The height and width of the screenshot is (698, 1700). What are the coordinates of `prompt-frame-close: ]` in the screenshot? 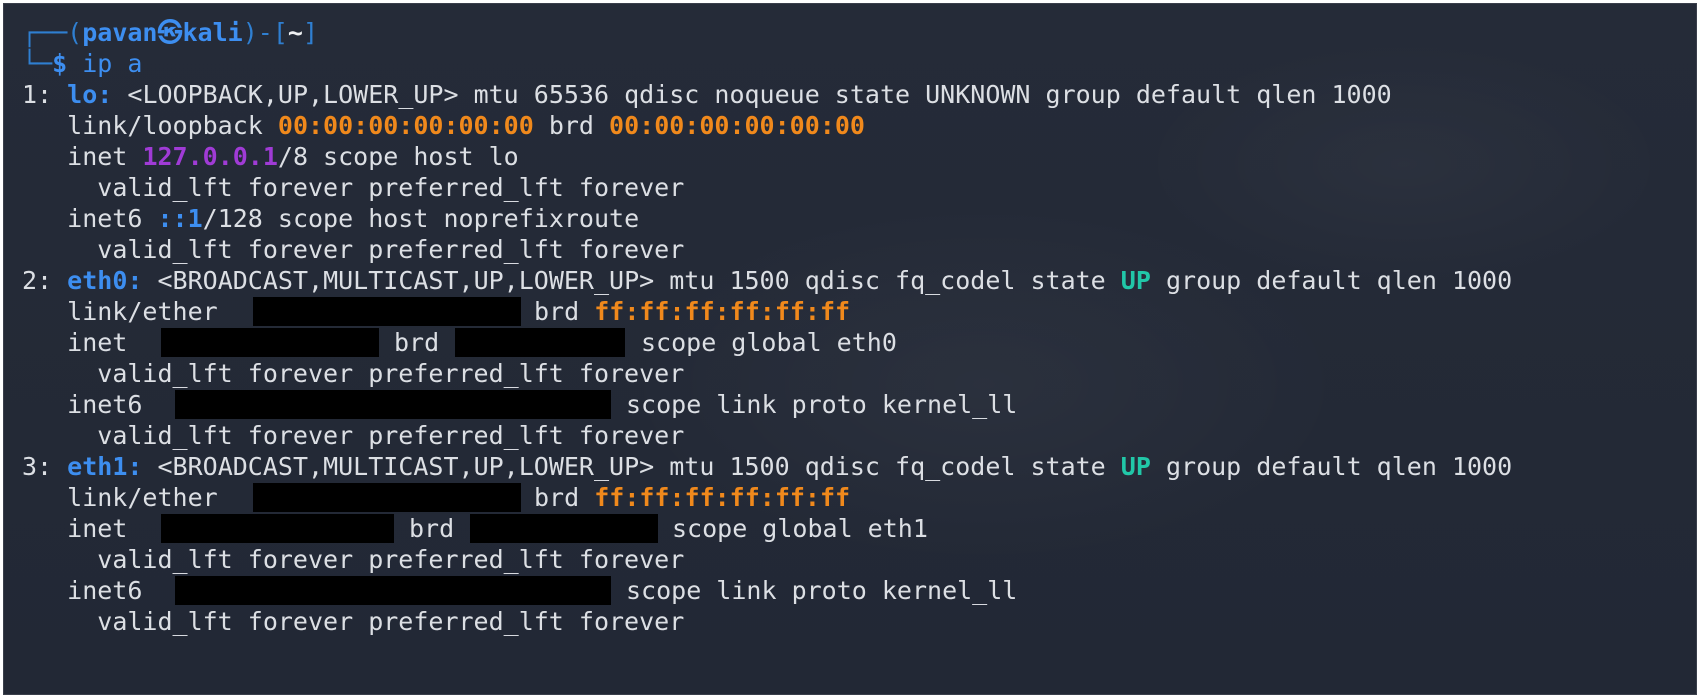 It's located at (310, 32).